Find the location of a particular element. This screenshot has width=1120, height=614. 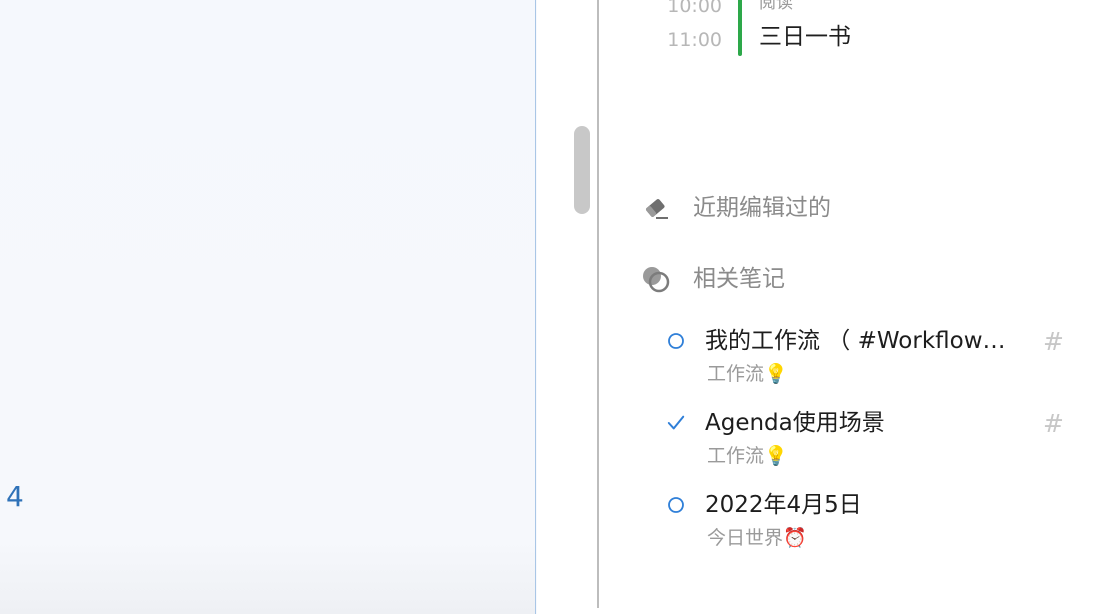

related-note-item: 我的工作流 （ #Workflow… 工作流💡 # is located at coordinates (870, 356).